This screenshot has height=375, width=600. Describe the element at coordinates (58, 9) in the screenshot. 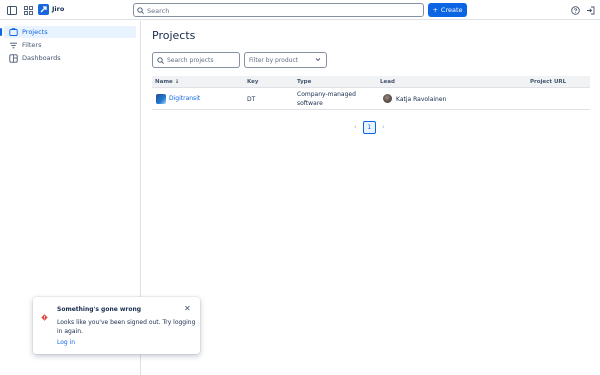

I see `app-name: Jiro` at that location.